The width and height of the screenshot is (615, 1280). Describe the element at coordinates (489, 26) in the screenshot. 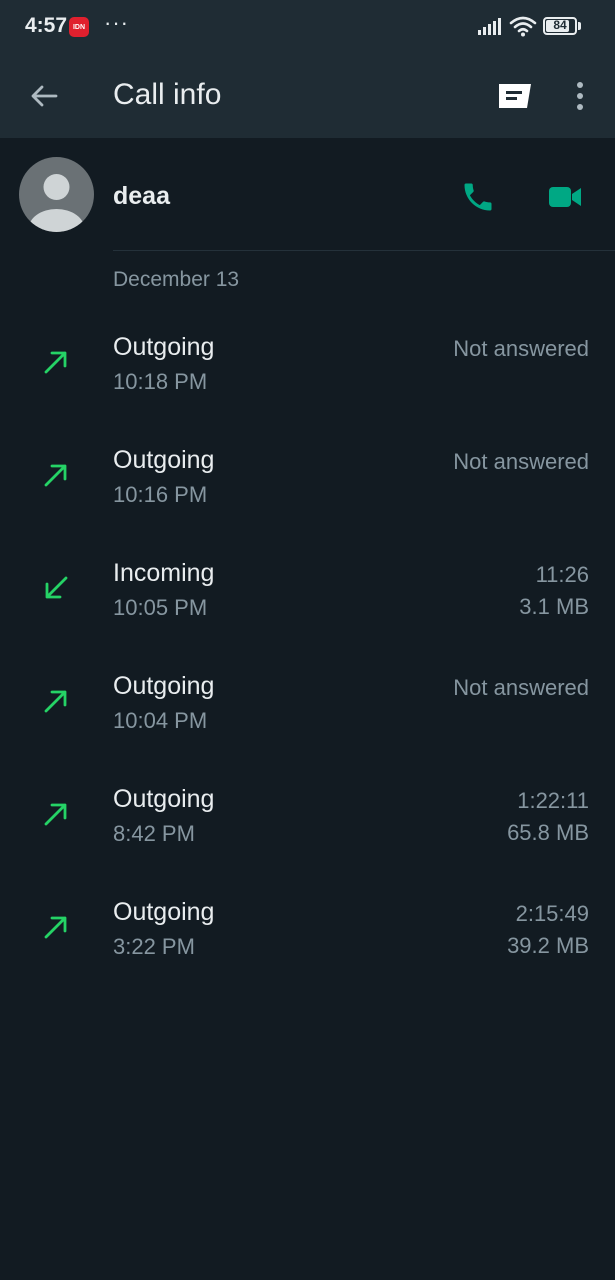

I see `signal-icon` at that location.